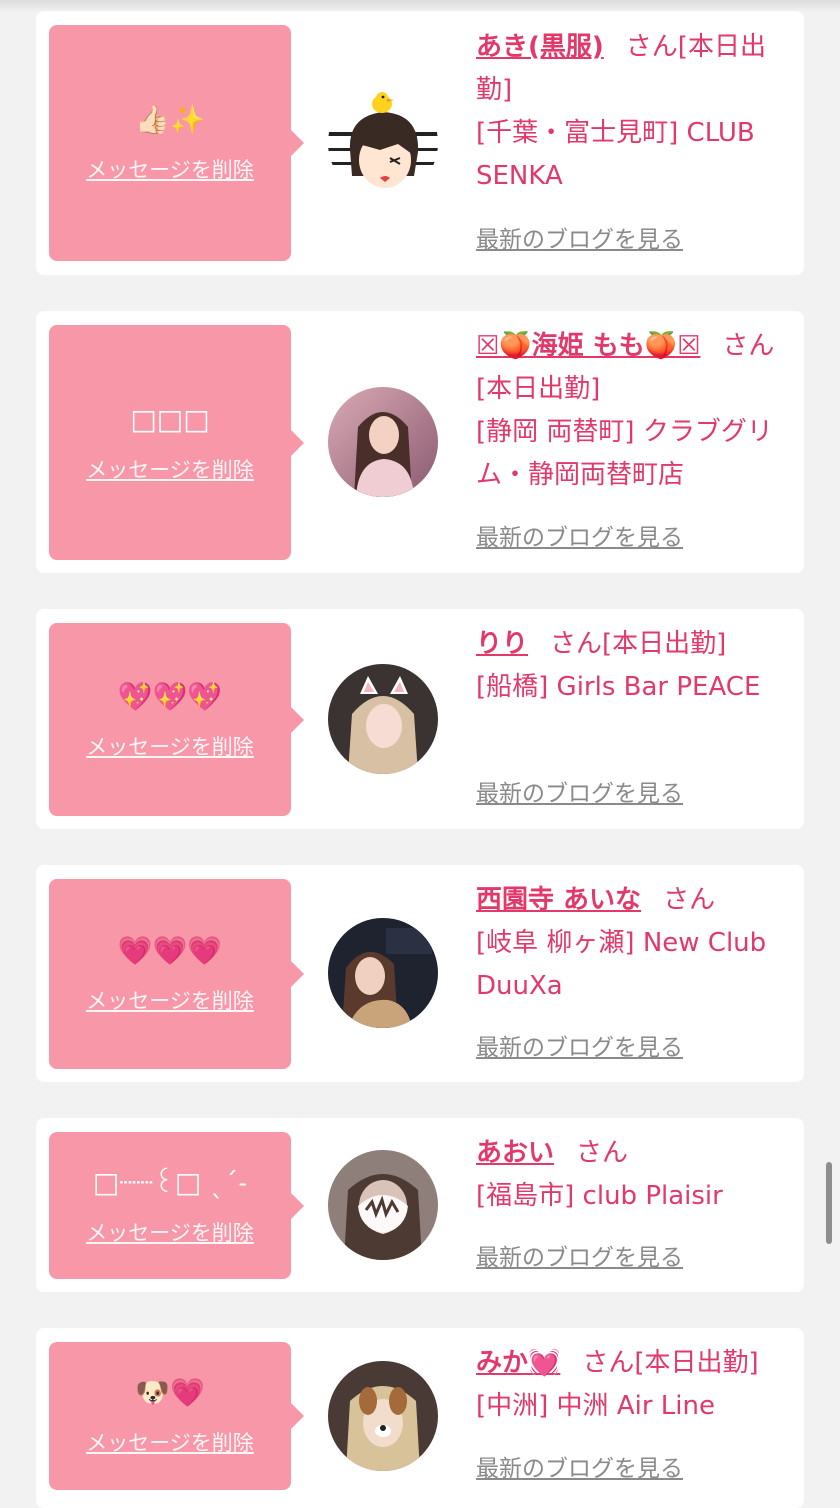 The image size is (840, 1508). What do you see at coordinates (634, 1175) in the screenshot?
I see `item-info: あおい さん [福島市] club Plaisir` at bounding box center [634, 1175].